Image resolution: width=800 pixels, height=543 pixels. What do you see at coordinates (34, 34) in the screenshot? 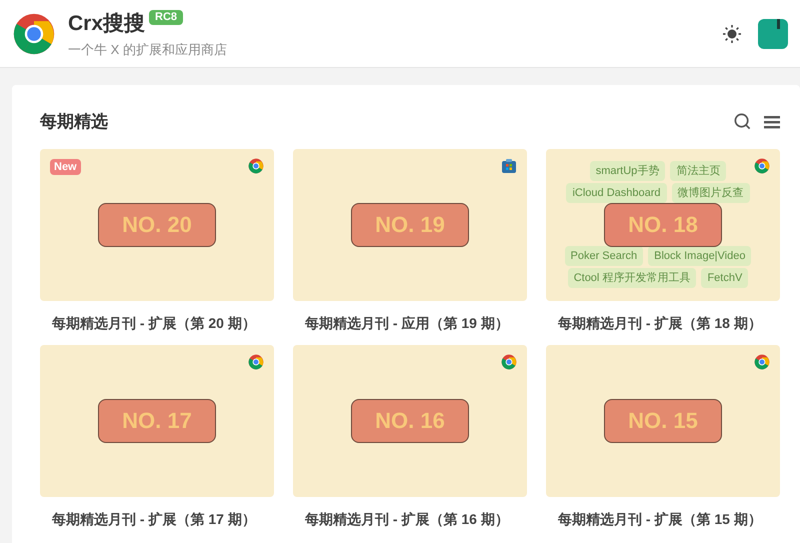
I see `logo-icon` at bounding box center [34, 34].